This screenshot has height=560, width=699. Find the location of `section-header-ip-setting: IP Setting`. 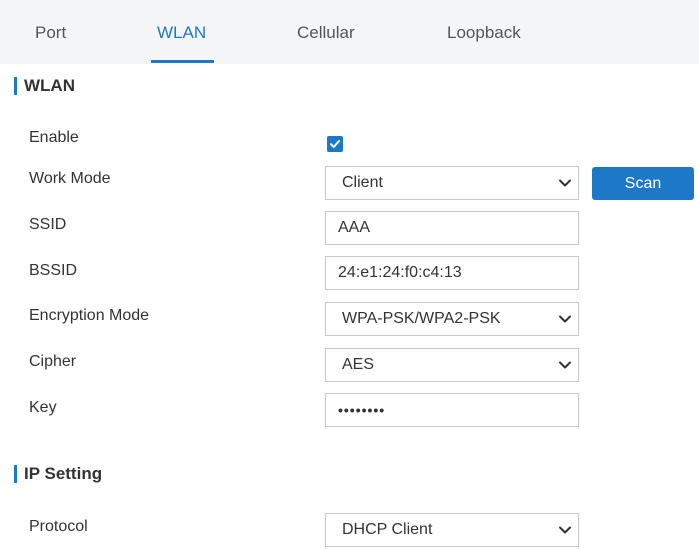

section-header-ip-setting: IP Setting is located at coordinates (58, 474).